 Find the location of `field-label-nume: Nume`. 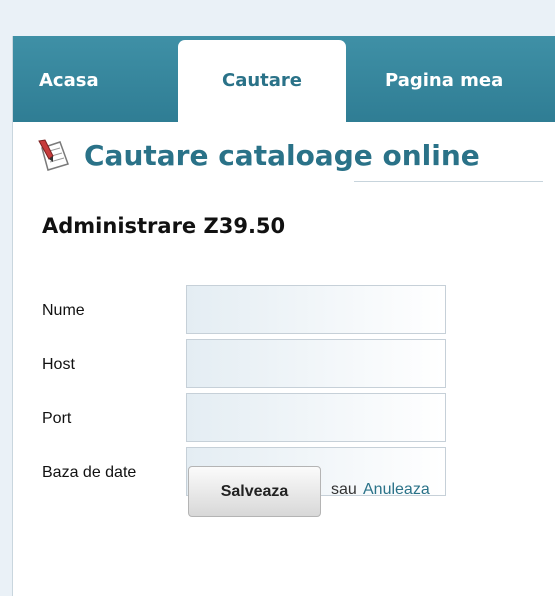

field-label-nume: Nume is located at coordinates (63, 310).